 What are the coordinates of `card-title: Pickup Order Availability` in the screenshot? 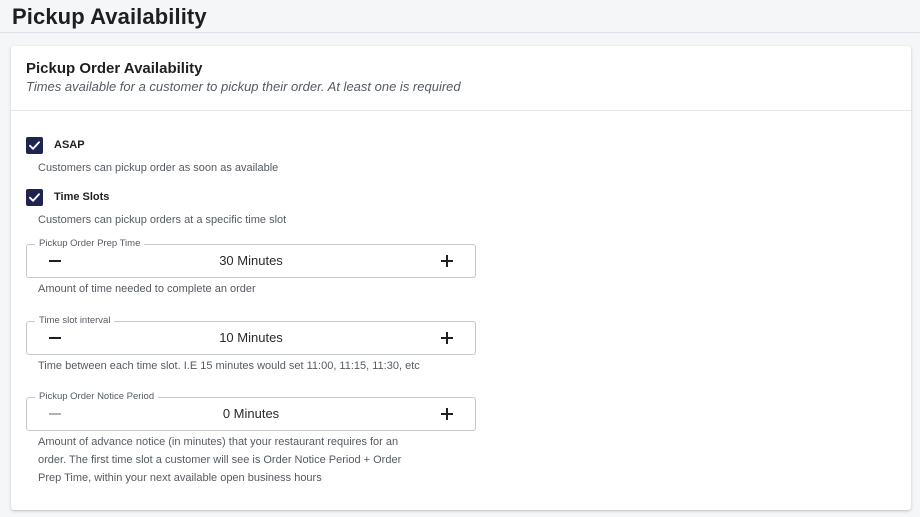 It's located at (114, 68).